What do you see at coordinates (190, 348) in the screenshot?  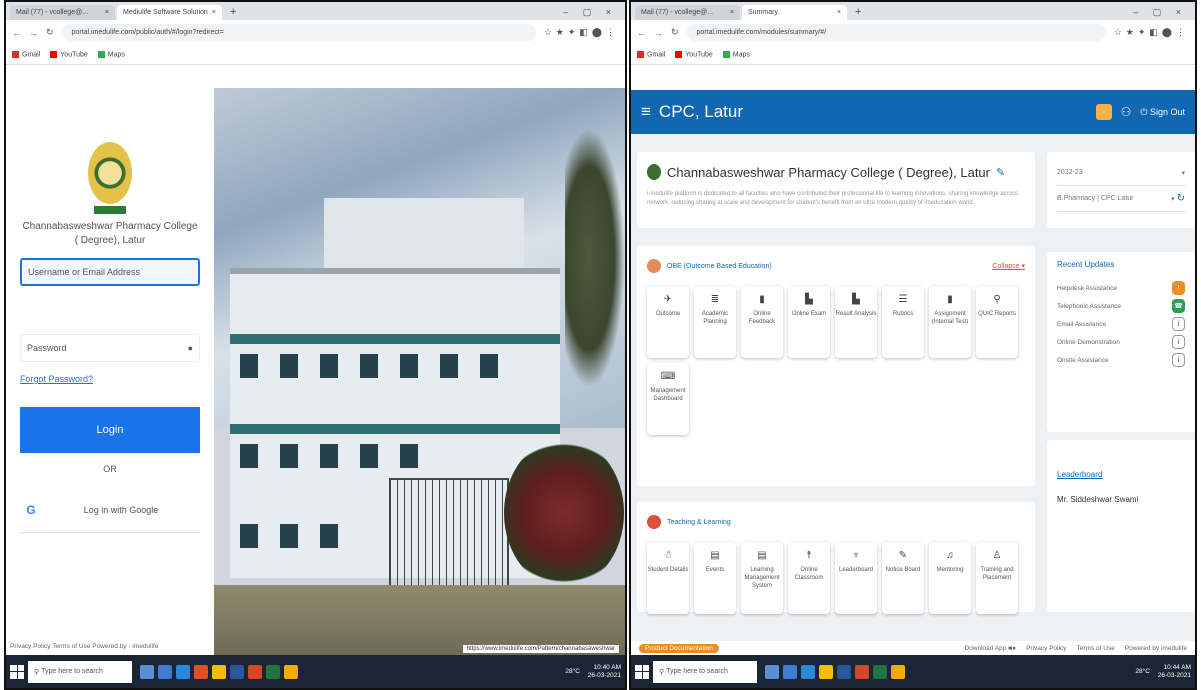 I see `show-password-icon: ●` at bounding box center [190, 348].